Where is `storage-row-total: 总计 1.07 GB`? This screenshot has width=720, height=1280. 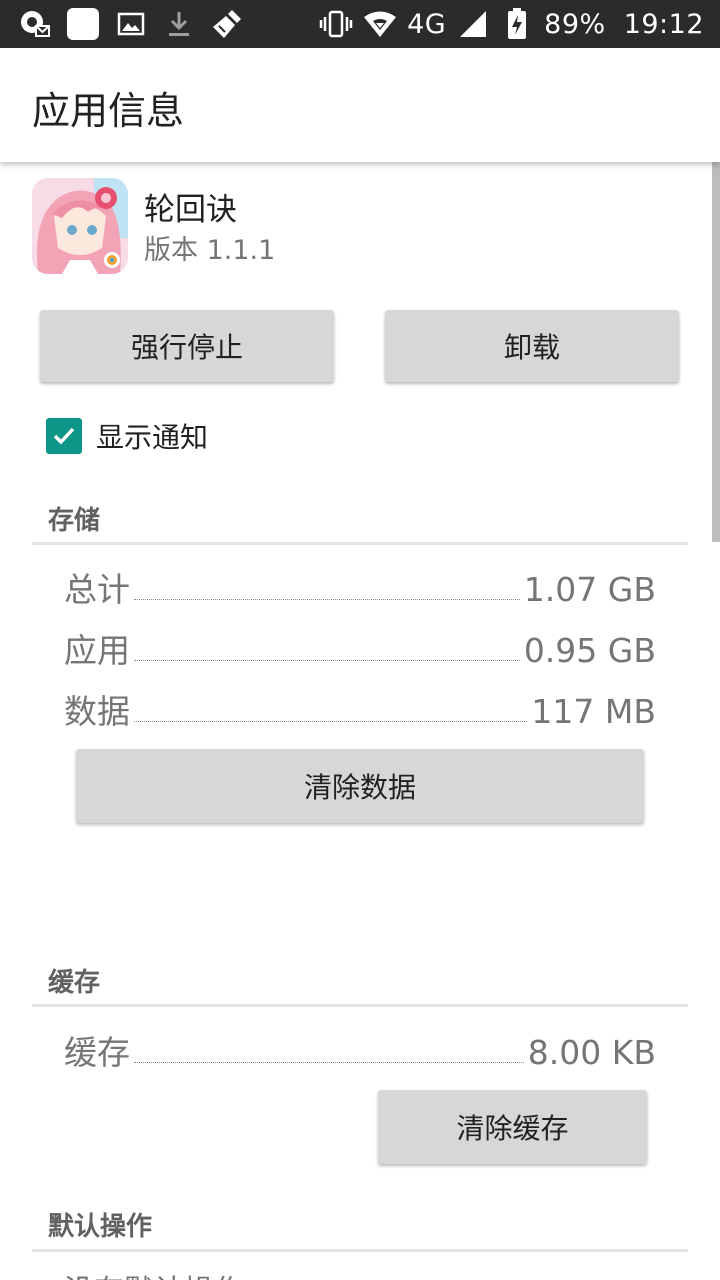
storage-row-total: 总计 1.07 GB is located at coordinates (360, 584).